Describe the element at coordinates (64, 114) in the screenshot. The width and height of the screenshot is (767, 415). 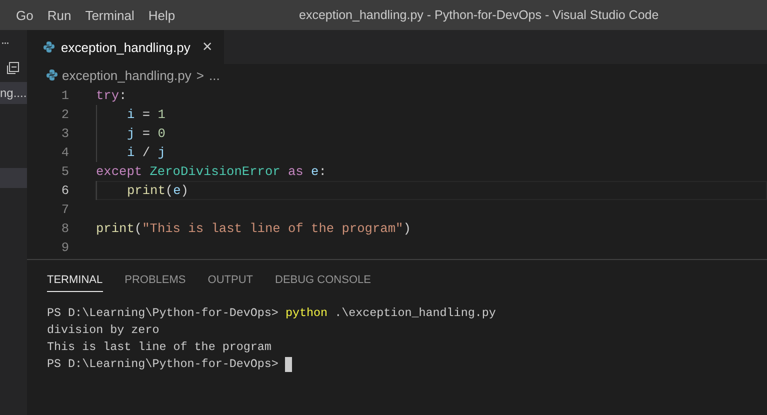
I see `line-number: 2` at that location.